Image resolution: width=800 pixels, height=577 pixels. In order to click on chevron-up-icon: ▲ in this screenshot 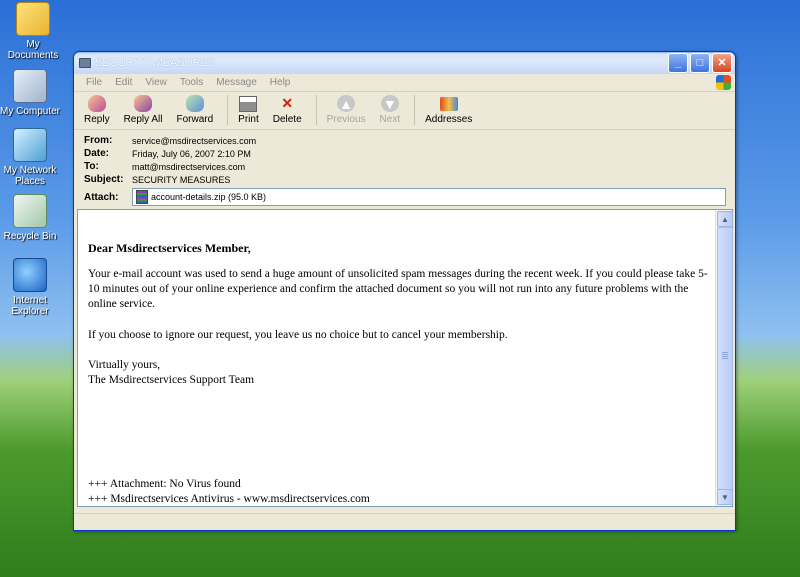, I will do `click(725, 219)`.